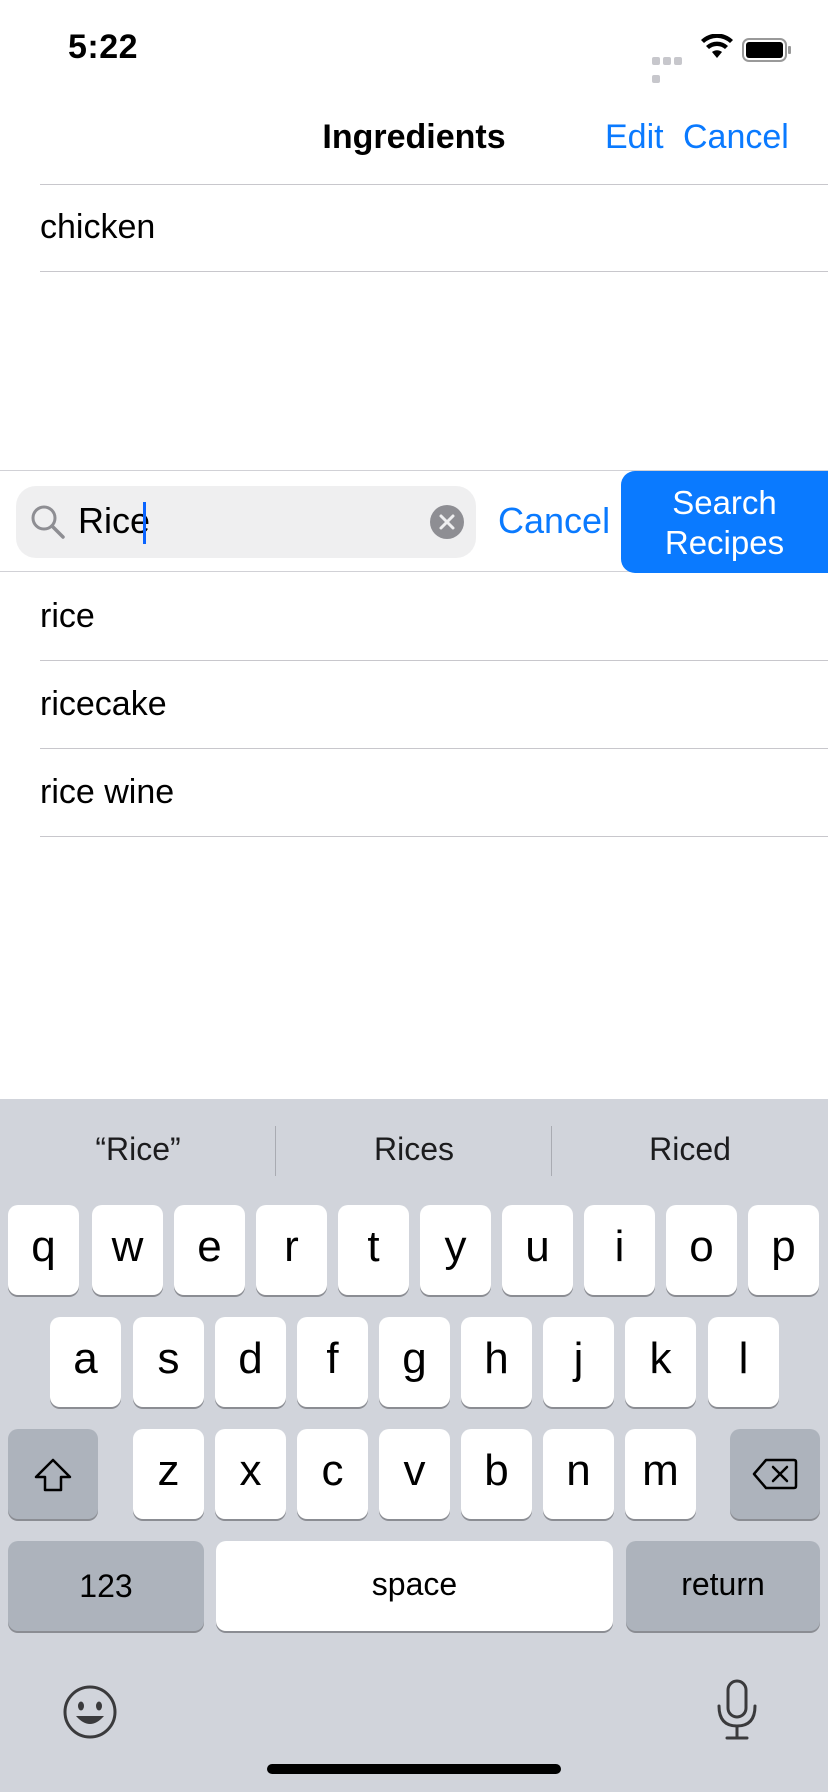  I want to click on key-y: y, so click(455, 1250).